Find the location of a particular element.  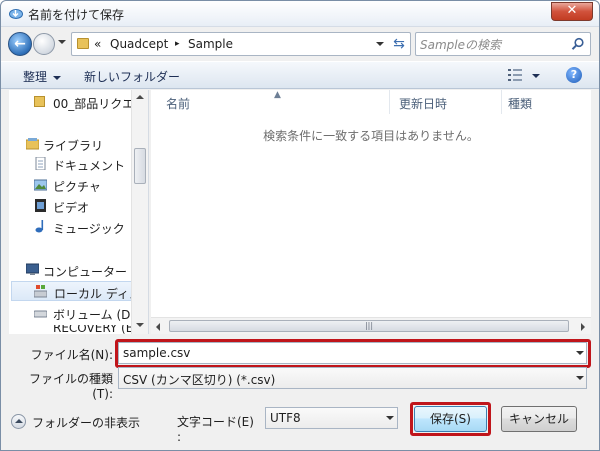

window-title: 名前を付けて保存 is located at coordinates (76, 15).